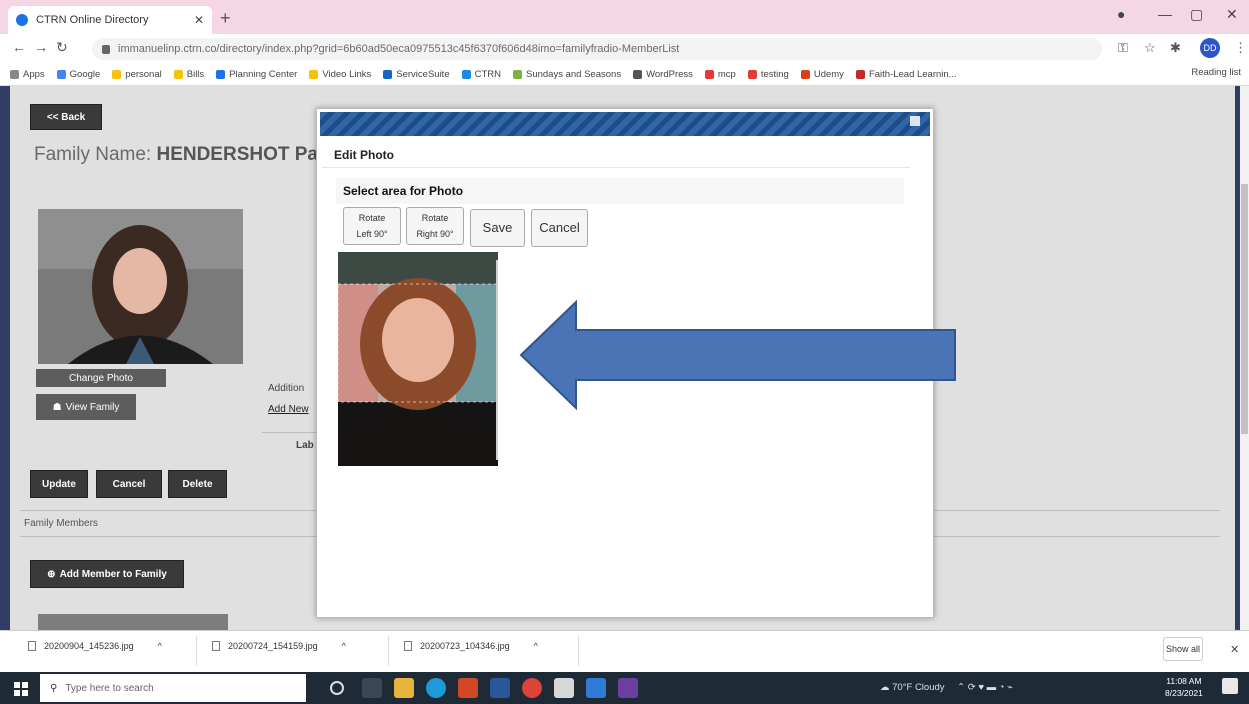 Image resolution: width=1249 pixels, height=704 pixels. Describe the element at coordinates (1175, 48) in the screenshot. I see `extensions-icon: ✱` at that location.